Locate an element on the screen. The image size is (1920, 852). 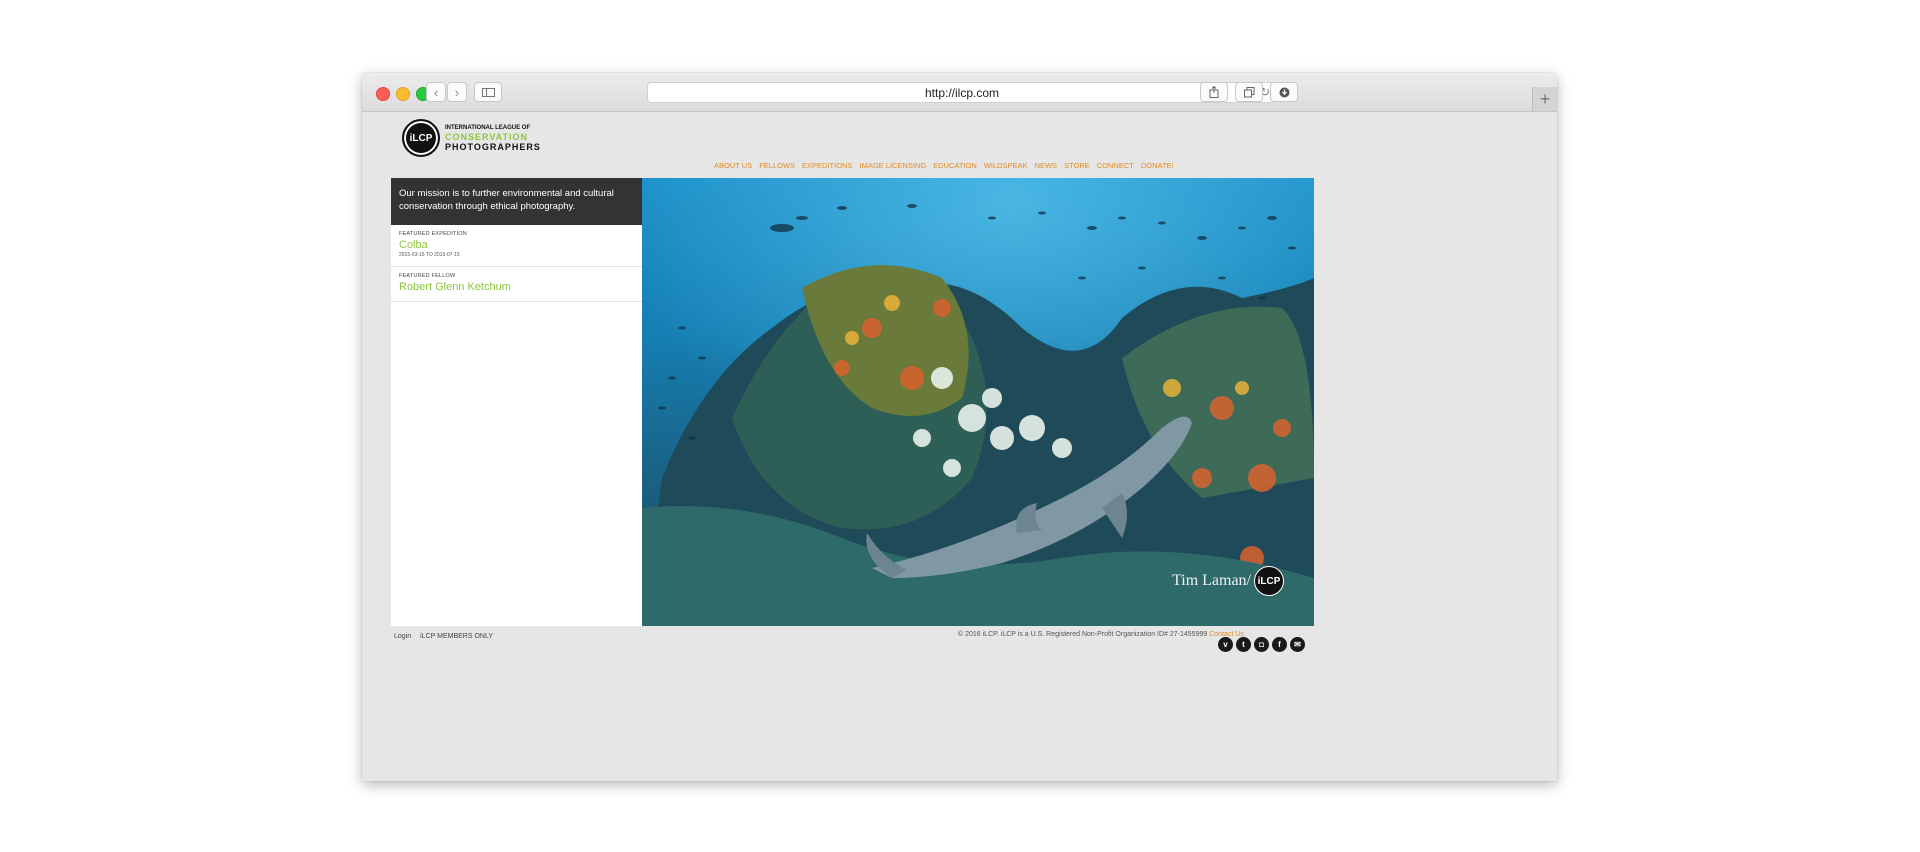
social-links: v t ◘ f ✉ is located at coordinates (1261, 644).